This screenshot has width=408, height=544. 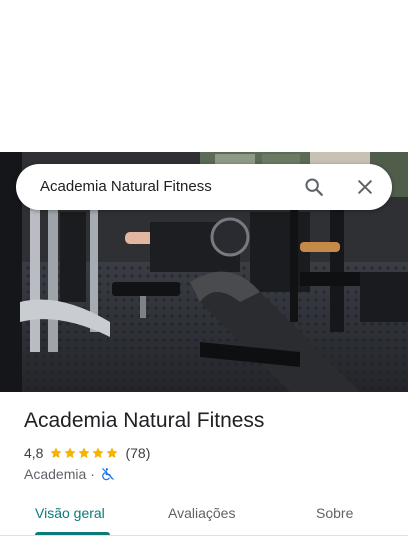 What do you see at coordinates (55, 474) in the screenshot?
I see `place-category: Academia` at bounding box center [55, 474].